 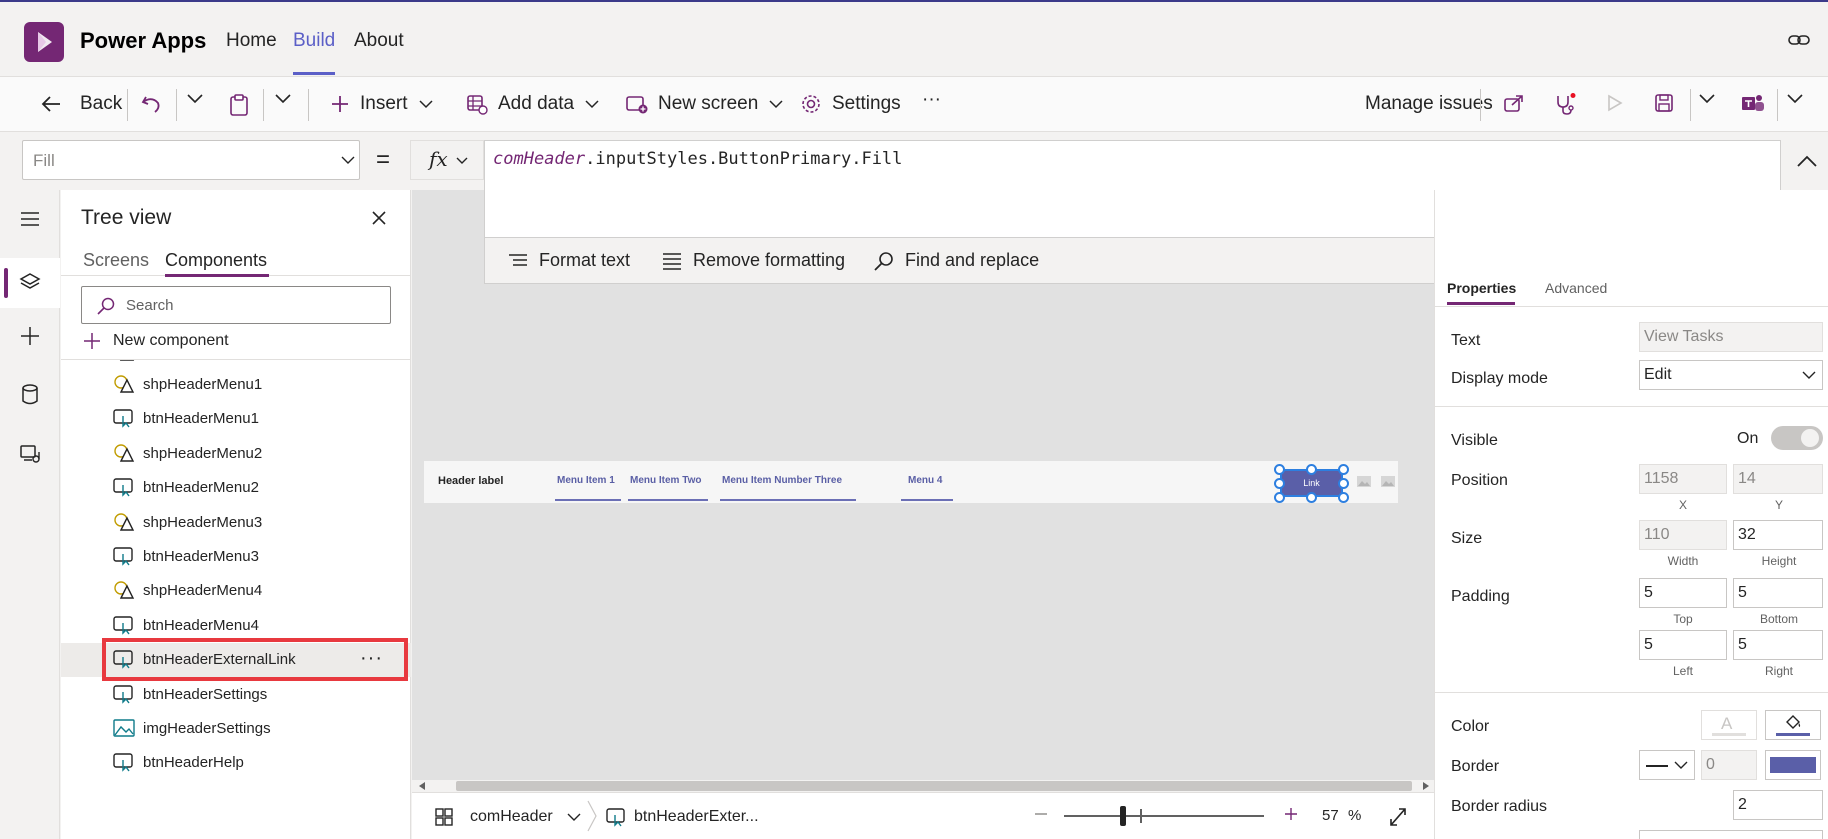 I want to click on fx-button: fx, so click(x=447, y=160).